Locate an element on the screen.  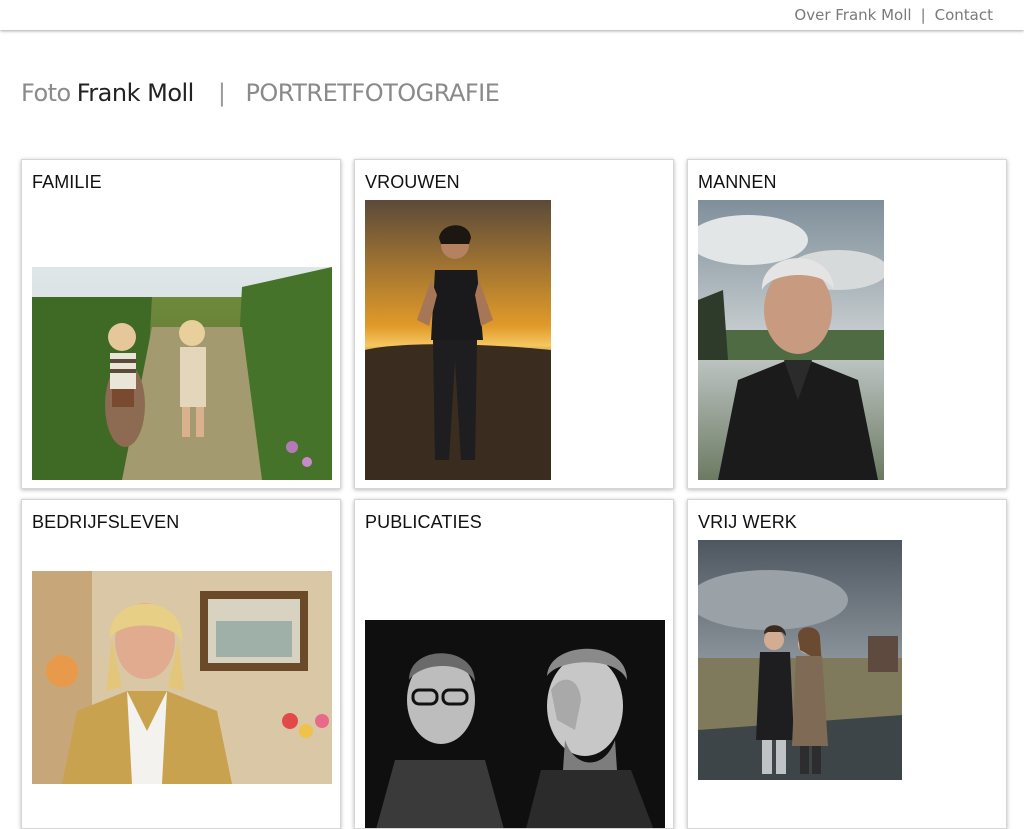
top-nav: Over Frank Moll | Contact is located at coordinates (893, 15).